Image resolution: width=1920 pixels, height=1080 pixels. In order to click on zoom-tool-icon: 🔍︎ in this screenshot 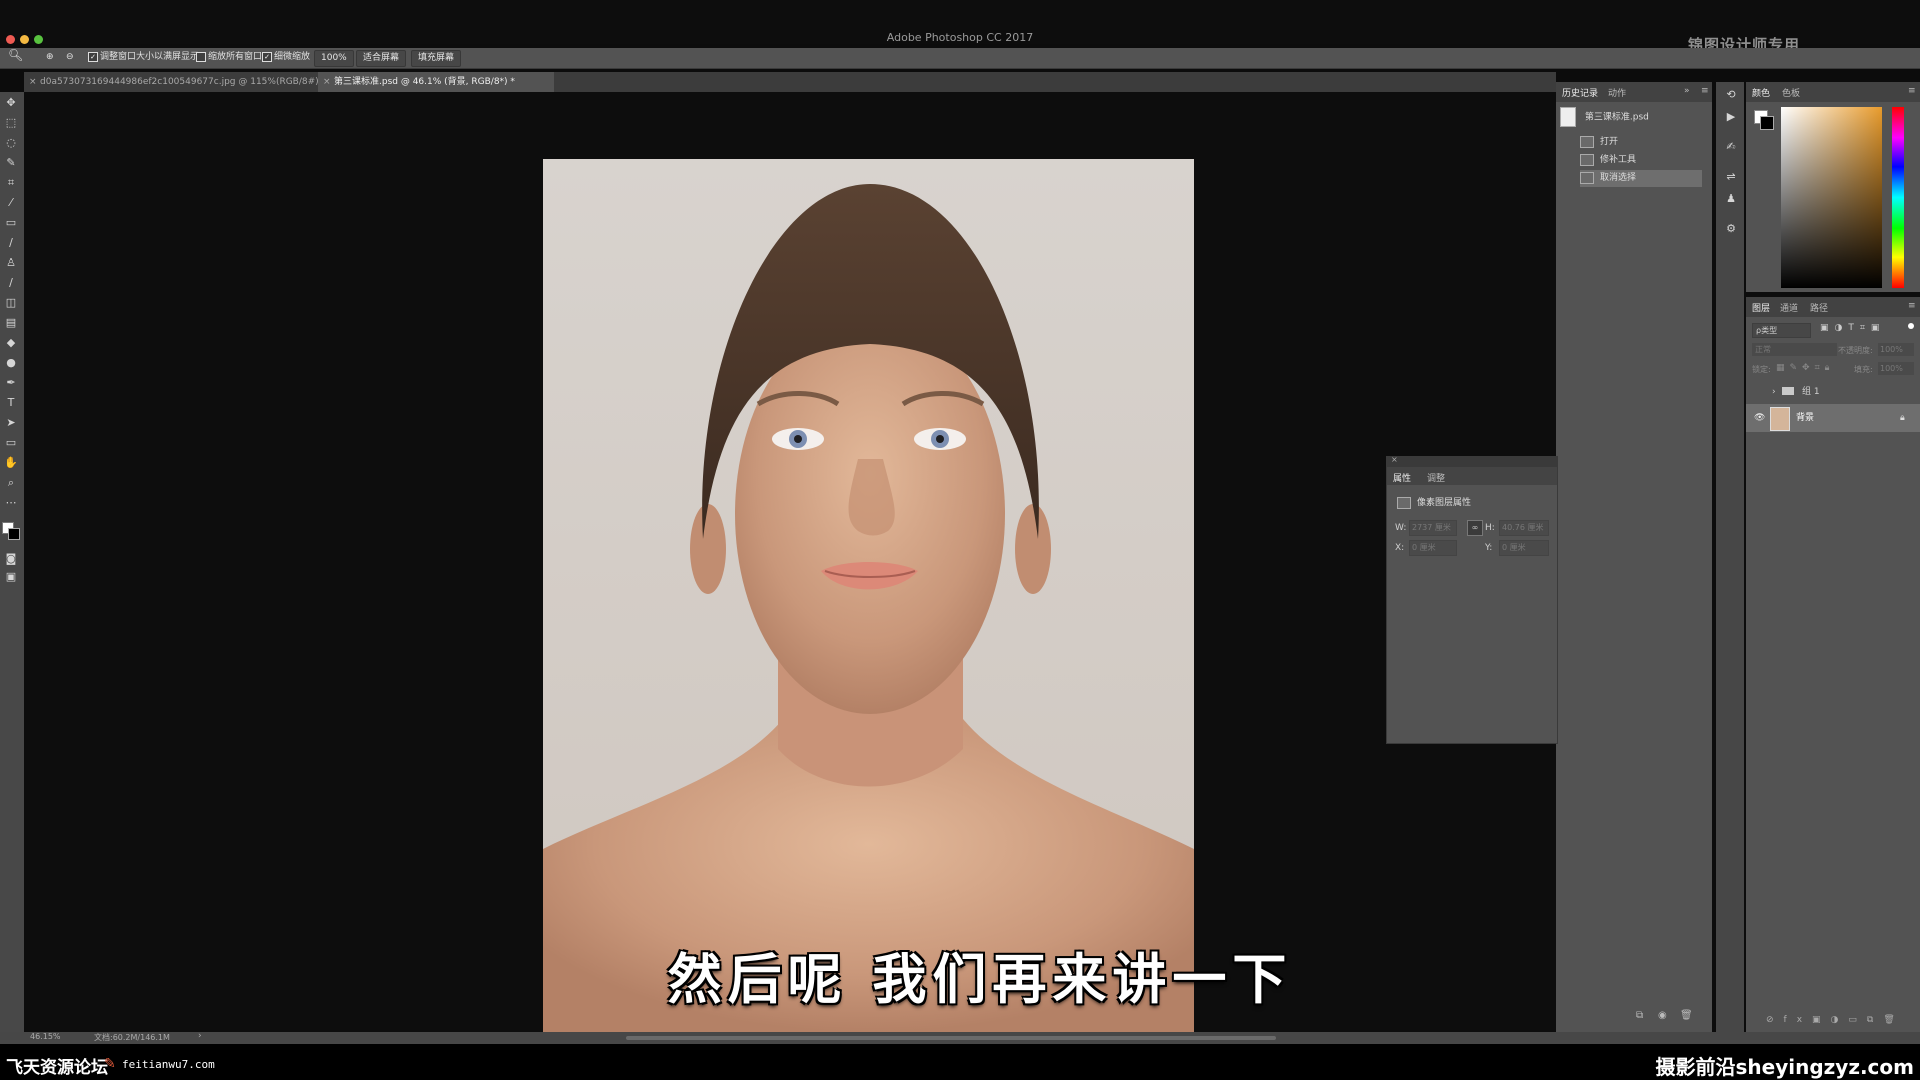, I will do `click(15, 55)`.